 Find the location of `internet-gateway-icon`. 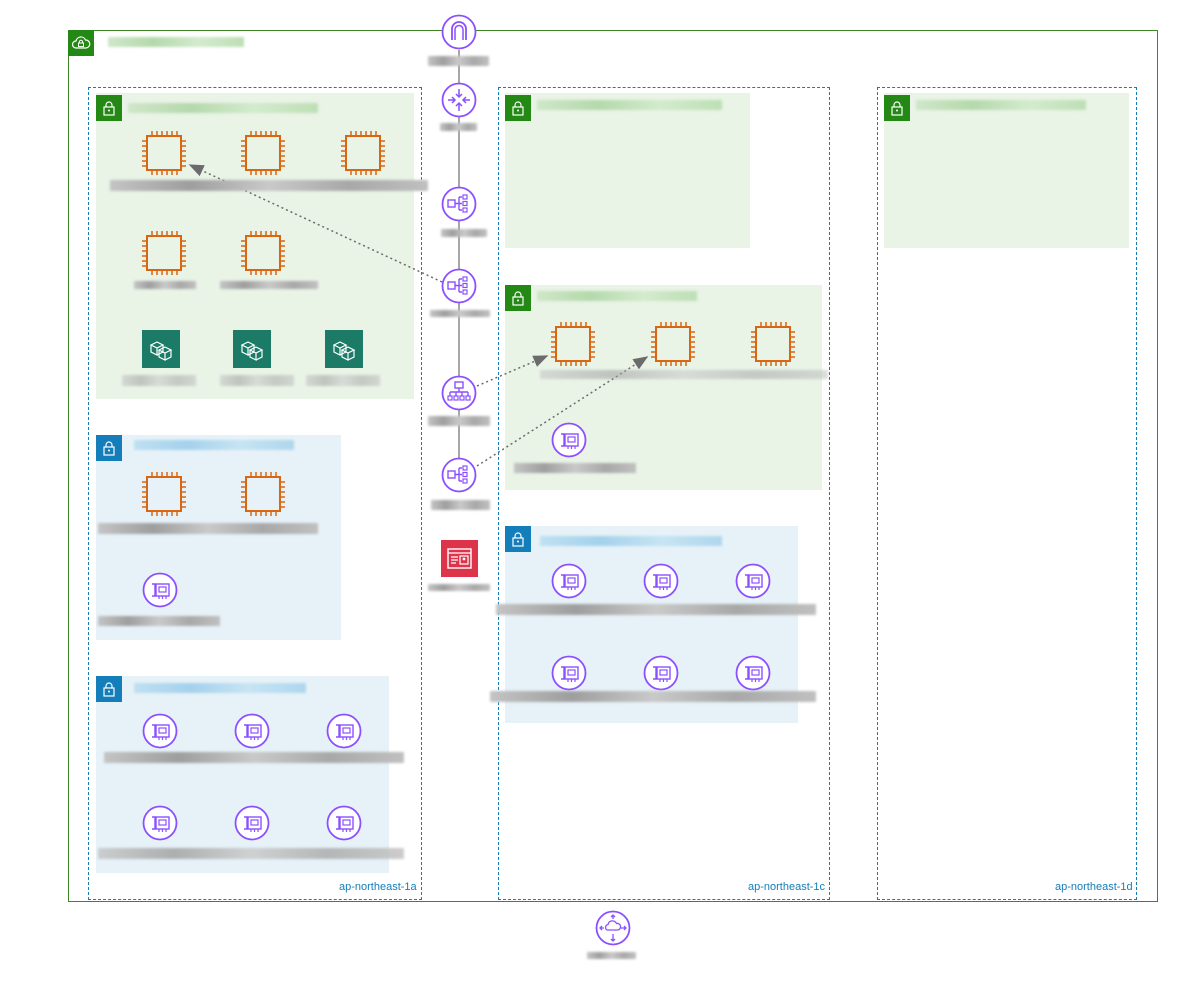

internet-gateway-icon is located at coordinates (459, 32).